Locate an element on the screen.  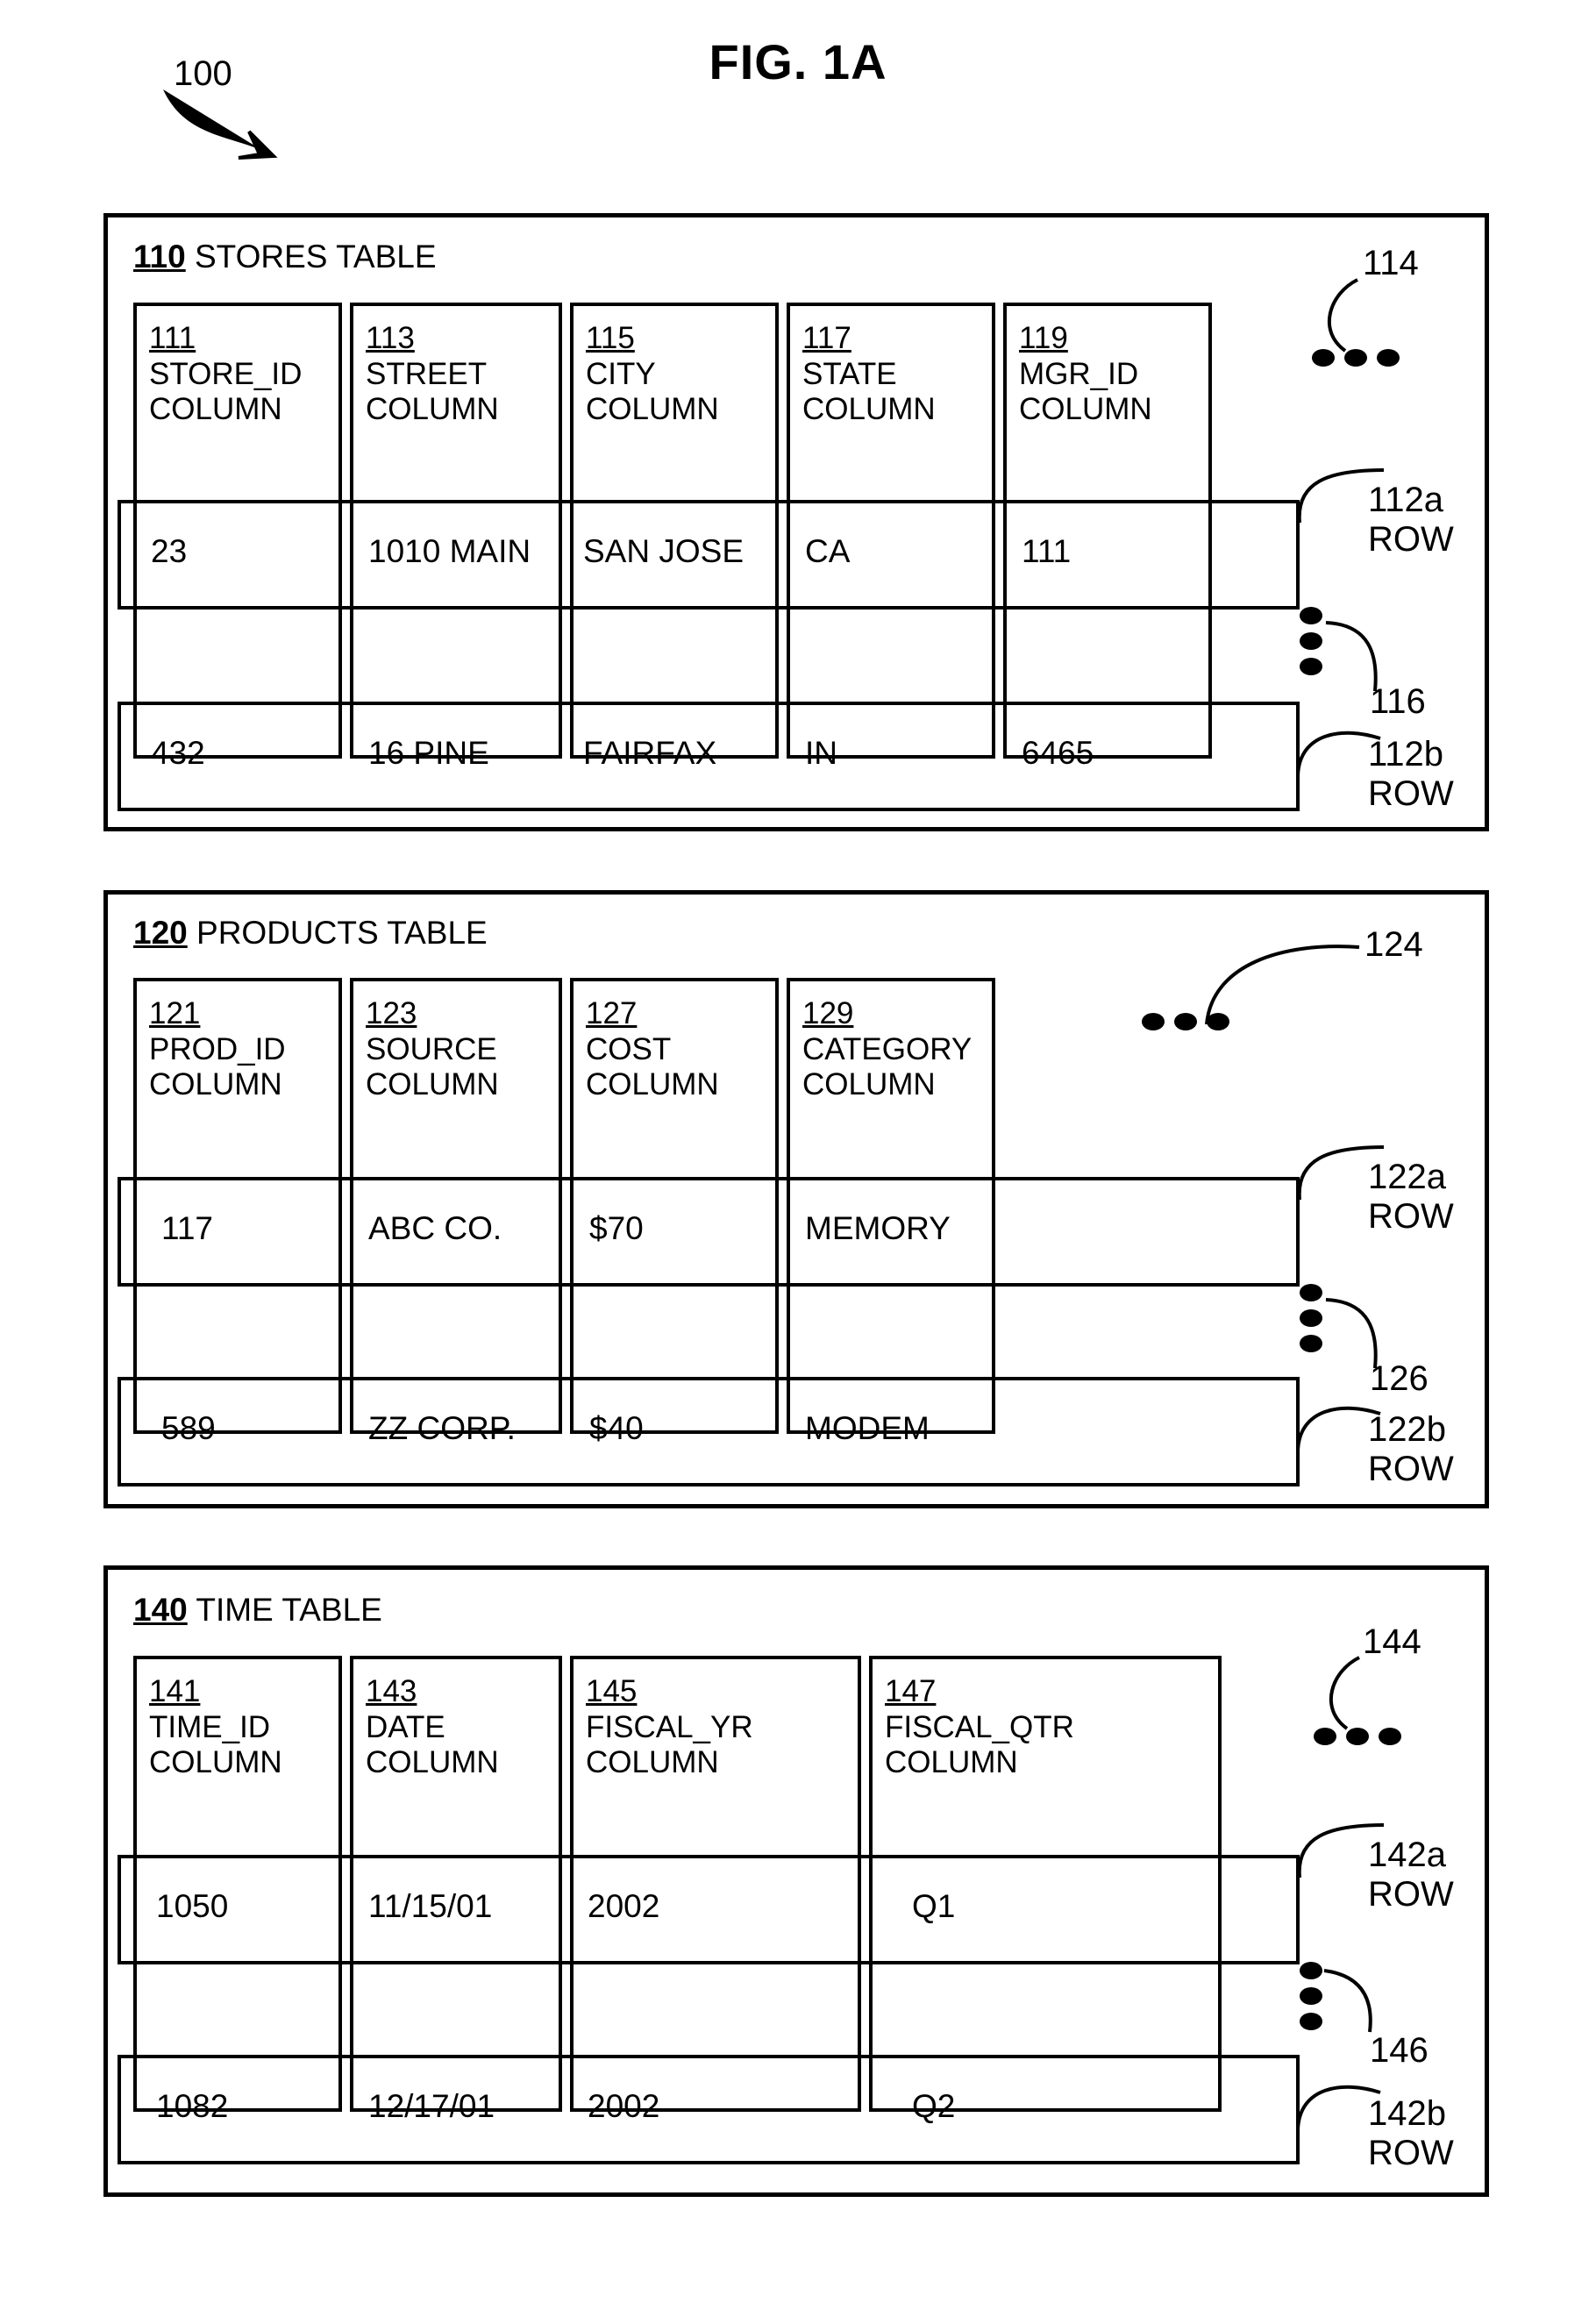
ref-number-112a-text: 112a is located at coordinates (1406, 500).